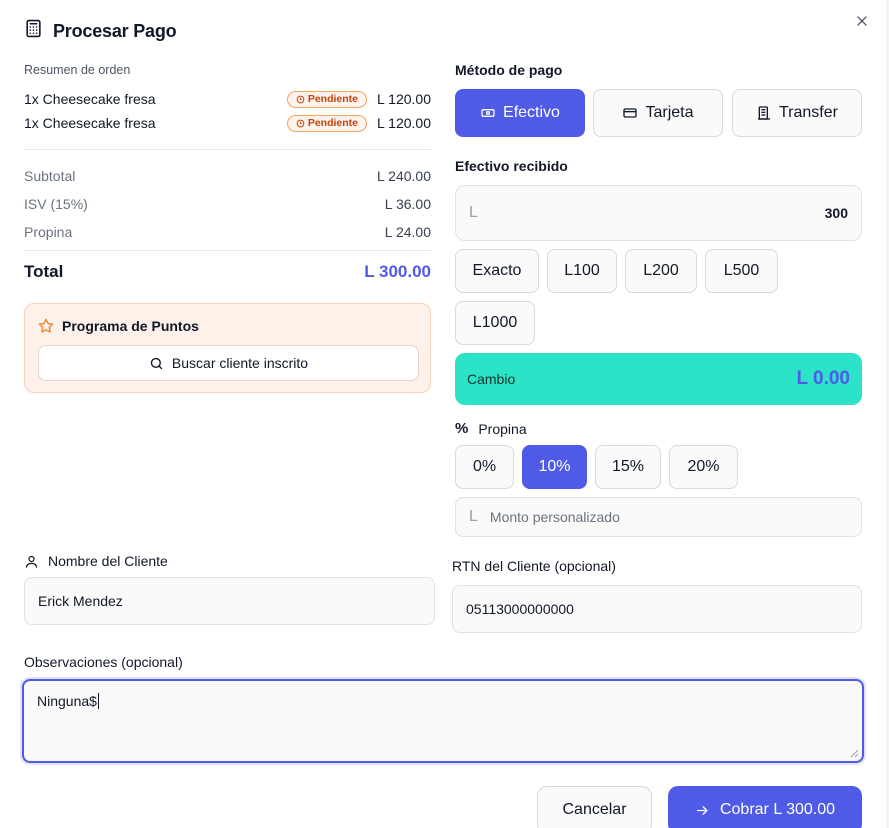 This screenshot has height=828, width=889. Describe the element at coordinates (67, 701) in the screenshot. I see `notes-value: Ninguna$` at that location.